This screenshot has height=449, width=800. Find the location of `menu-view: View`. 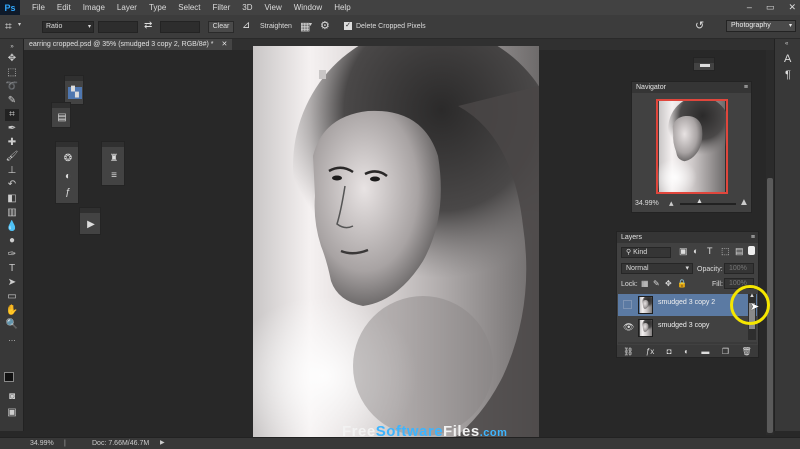

menu-view: View is located at coordinates (273, 7).